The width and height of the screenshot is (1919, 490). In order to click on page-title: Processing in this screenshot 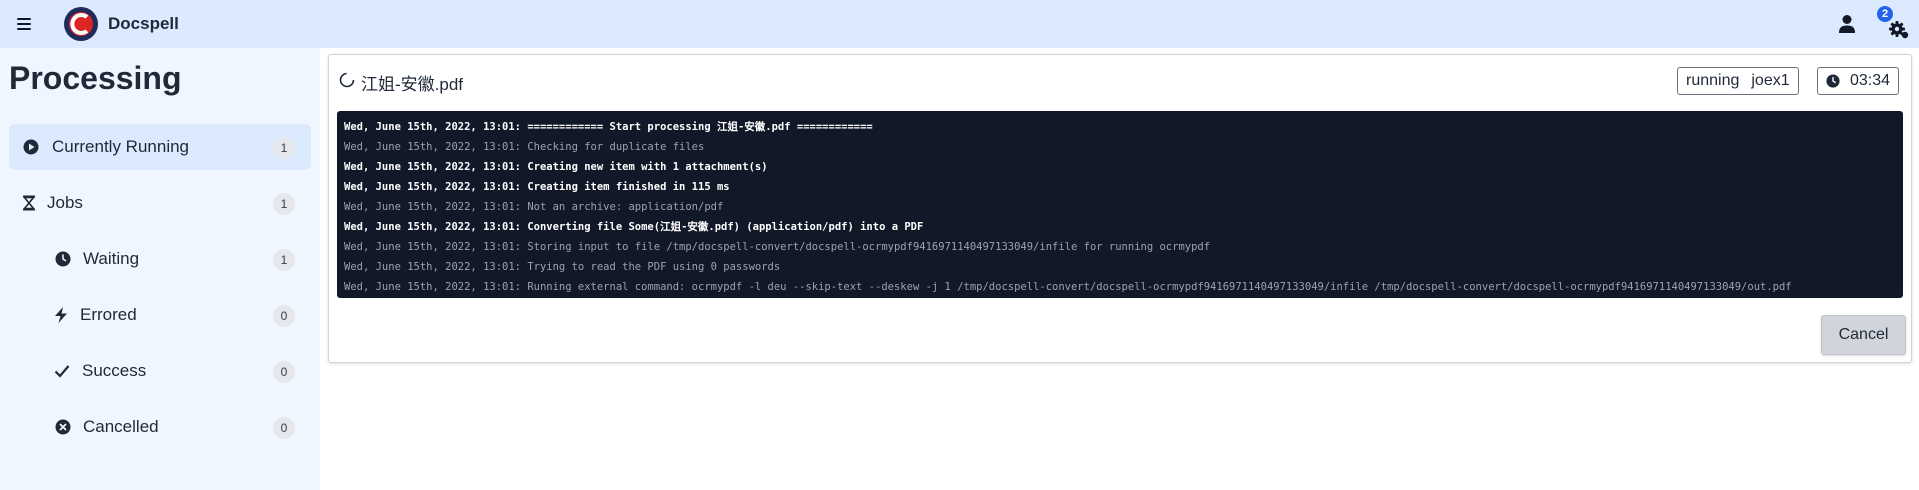, I will do `click(95, 78)`.